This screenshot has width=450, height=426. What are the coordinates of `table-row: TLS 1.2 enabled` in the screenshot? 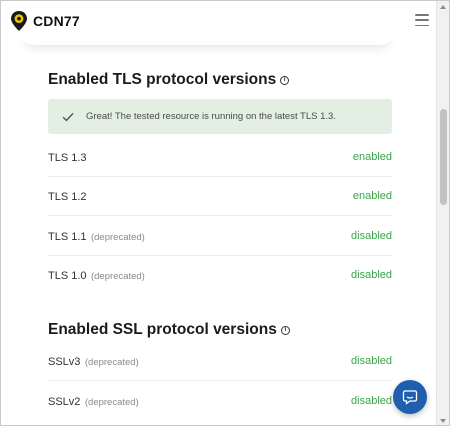 It's located at (220, 196).